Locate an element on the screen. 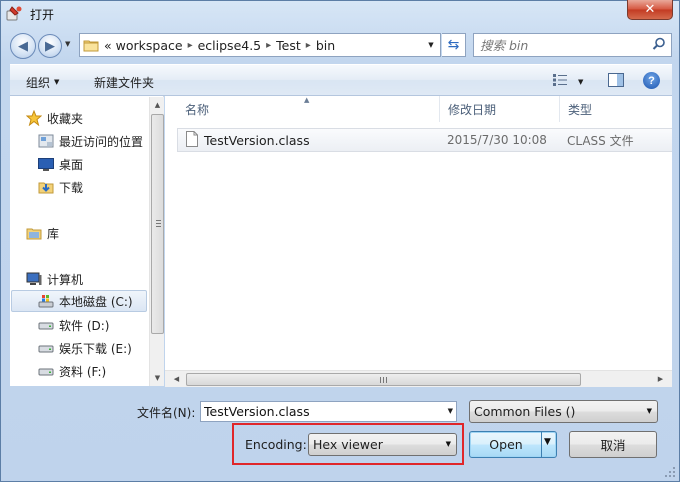 The image size is (680, 482). cancel-button-label: 取消 is located at coordinates (613, 445).